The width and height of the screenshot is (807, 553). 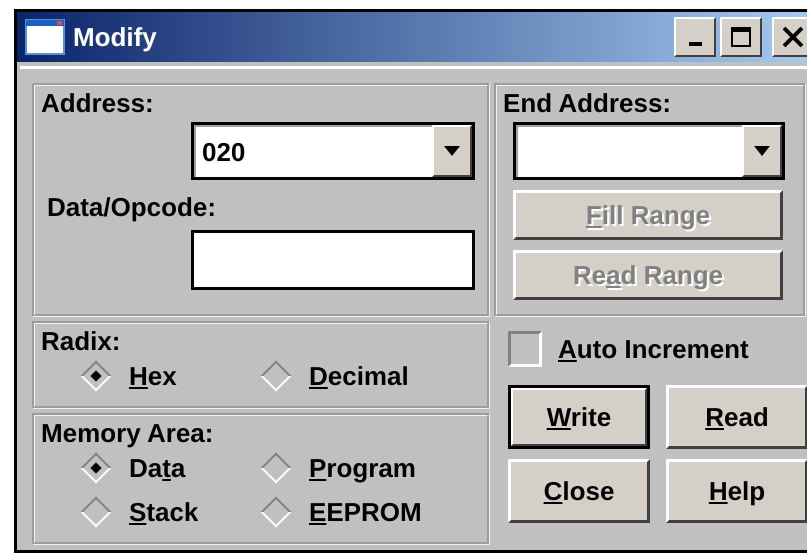 I want to click on end-address-label: End Address:, so click(x=587, y=103).